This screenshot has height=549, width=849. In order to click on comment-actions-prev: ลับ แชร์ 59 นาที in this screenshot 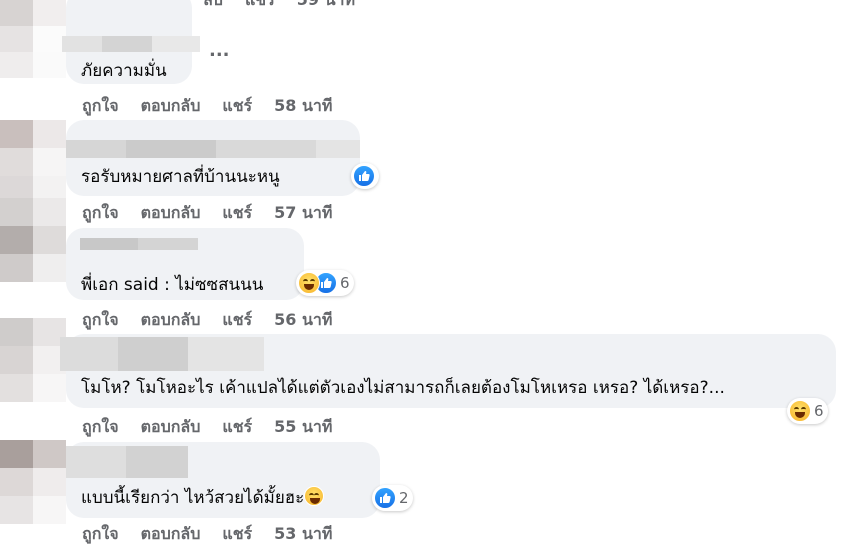, I will do `click(279, 6)`.